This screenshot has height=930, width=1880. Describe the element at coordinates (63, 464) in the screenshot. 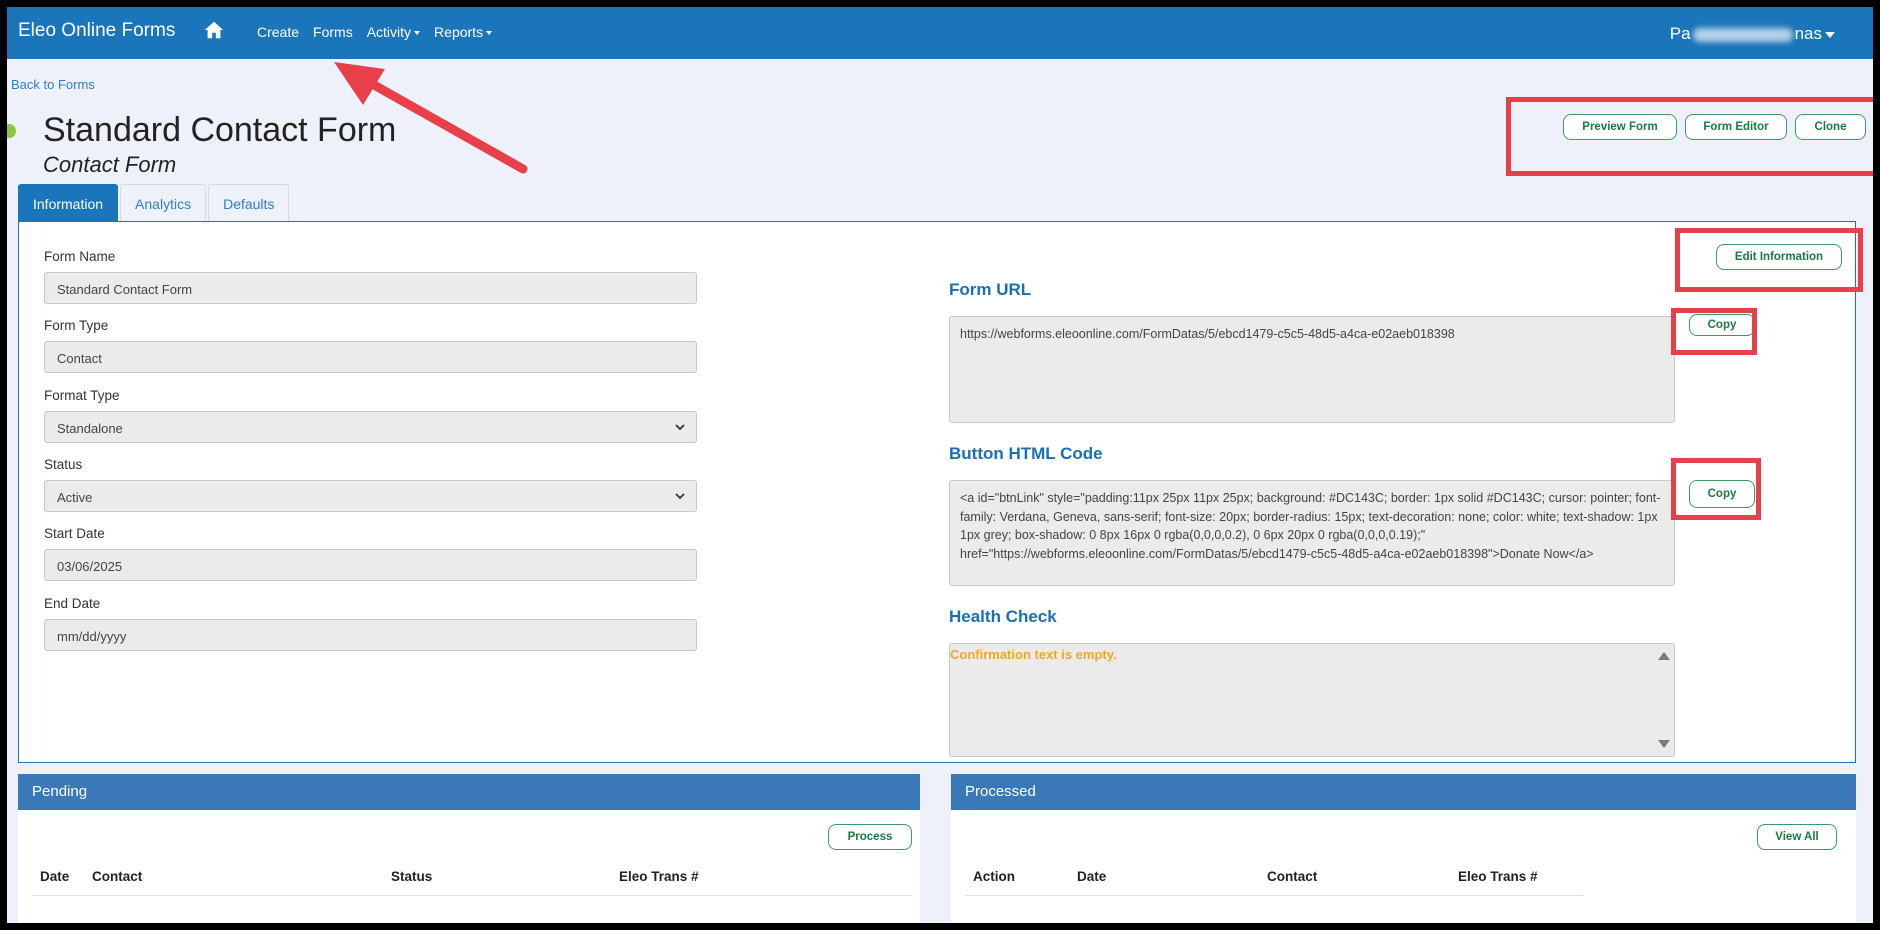

I see `status-label: Status` at that location.